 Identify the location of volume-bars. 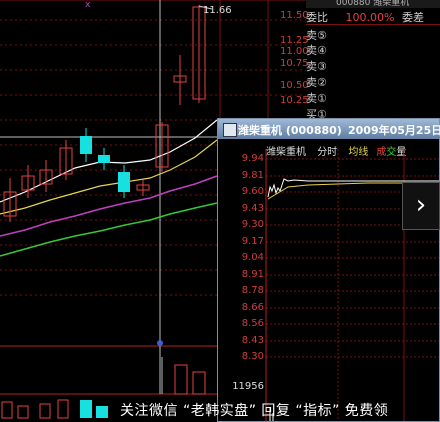
(190, 379).